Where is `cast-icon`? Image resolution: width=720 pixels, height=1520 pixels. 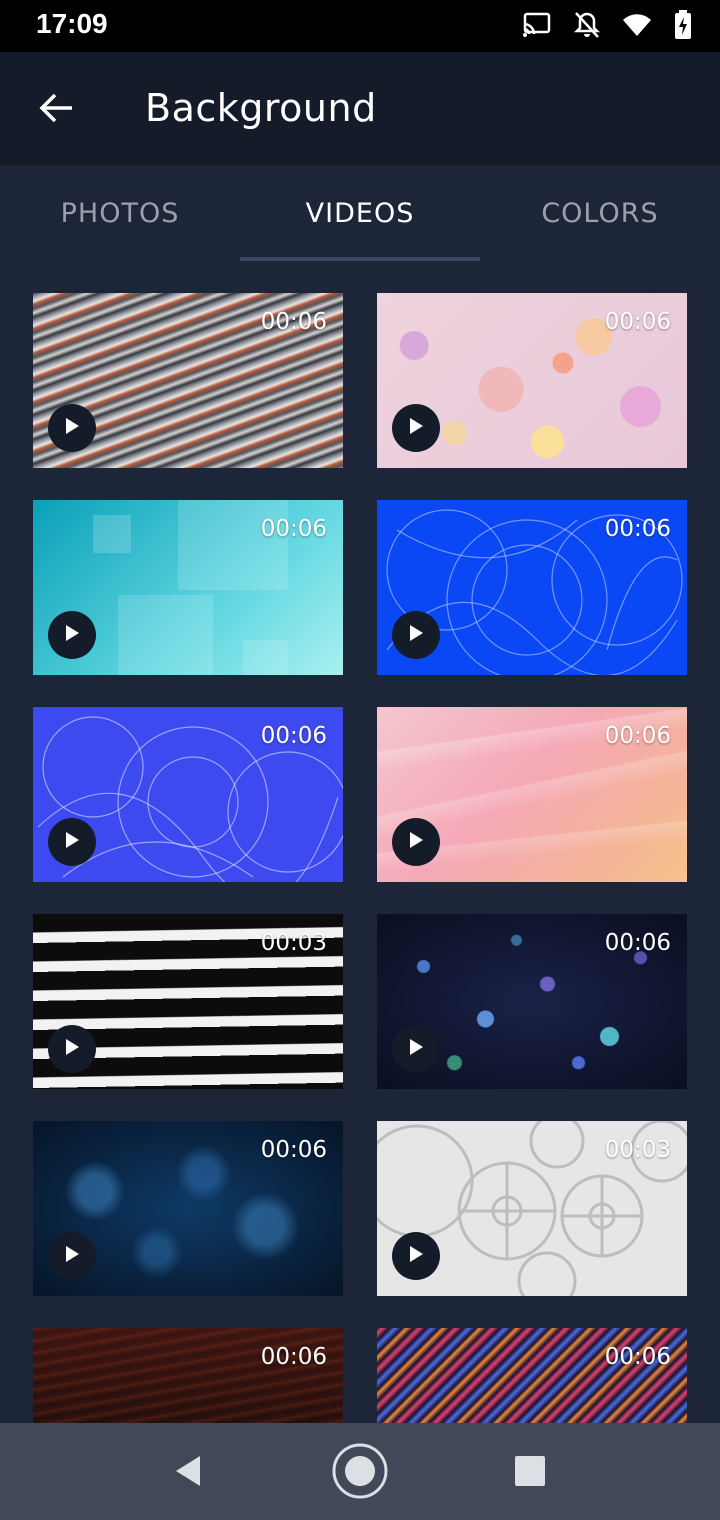
cast-icon is located at coordinates (537, 27).